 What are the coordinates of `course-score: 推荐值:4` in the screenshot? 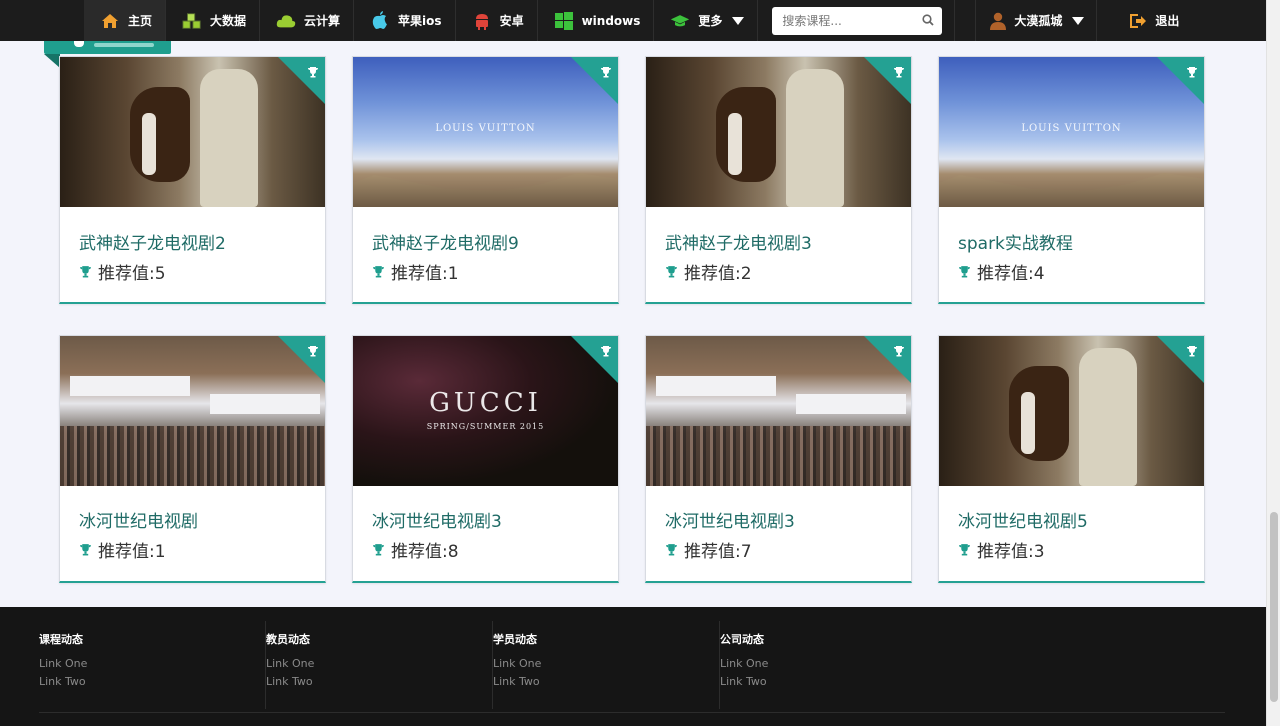 It's located at (1001, 271).